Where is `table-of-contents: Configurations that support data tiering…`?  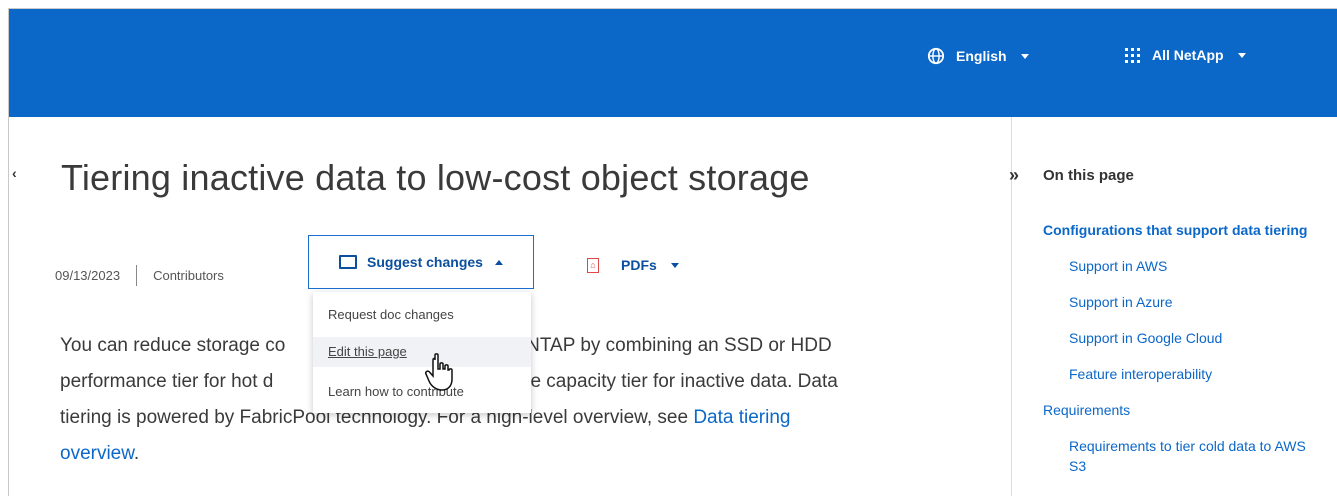
table-of-contents: Configurations that support data tiering… is located at coordinates (1178, 348).